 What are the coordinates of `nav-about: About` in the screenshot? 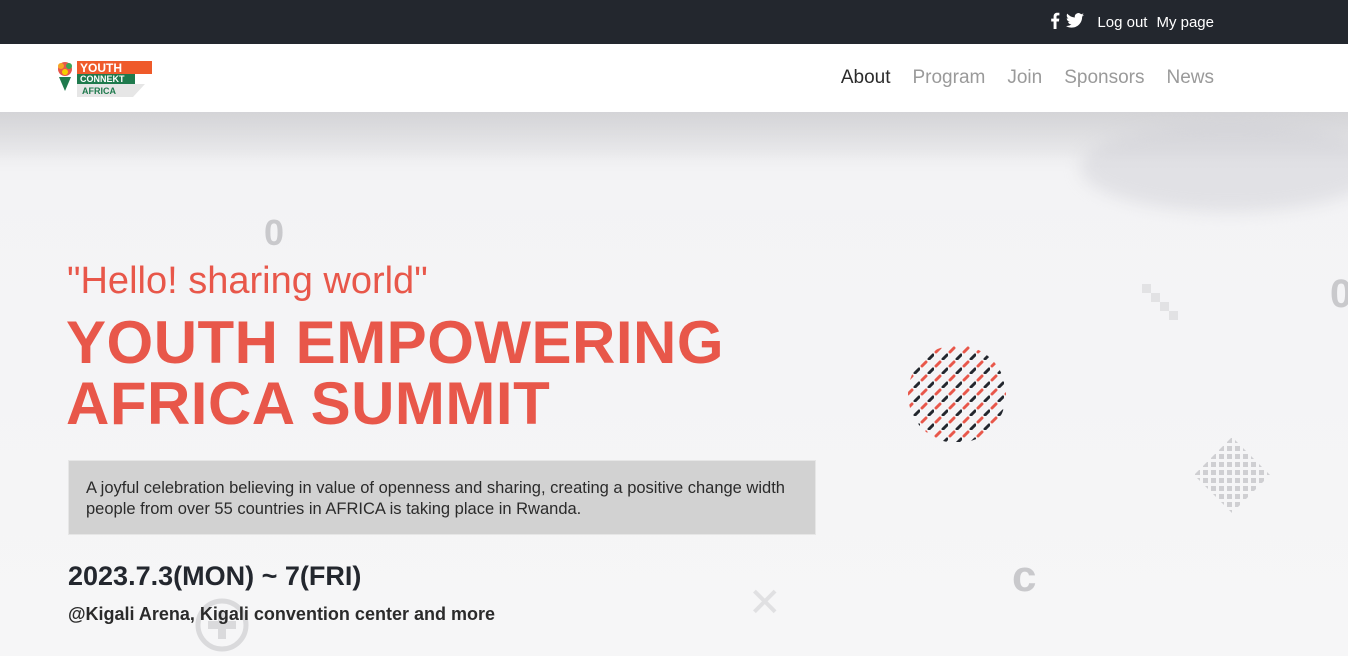 It's located at (866, 78).